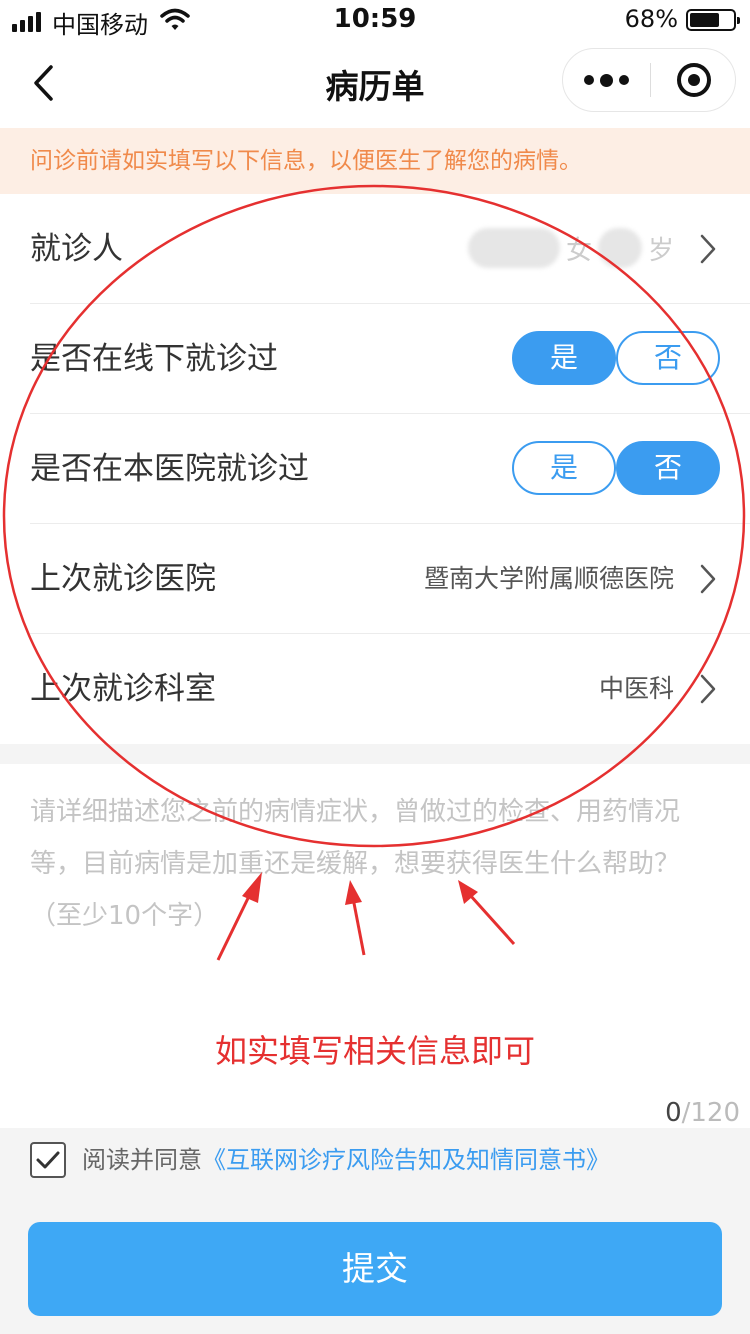  I want to click on close-button, so click(694, 80).